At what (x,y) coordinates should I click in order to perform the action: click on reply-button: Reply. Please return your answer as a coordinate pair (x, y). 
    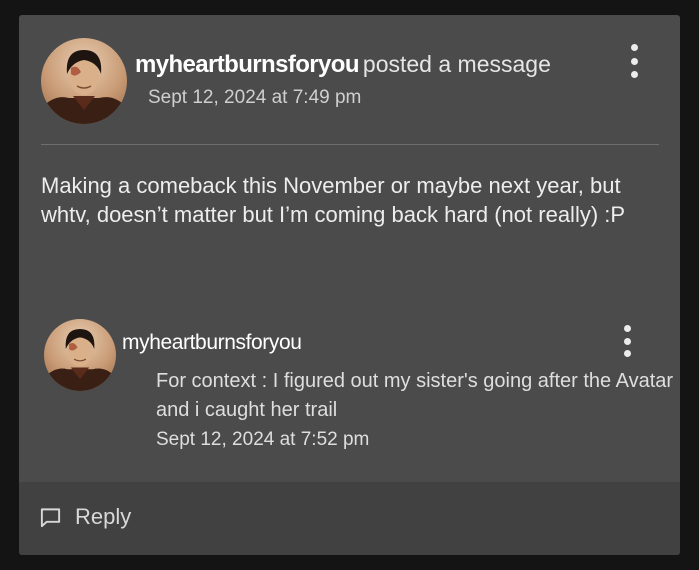
    Looking at the image, I should click on (85, 517).